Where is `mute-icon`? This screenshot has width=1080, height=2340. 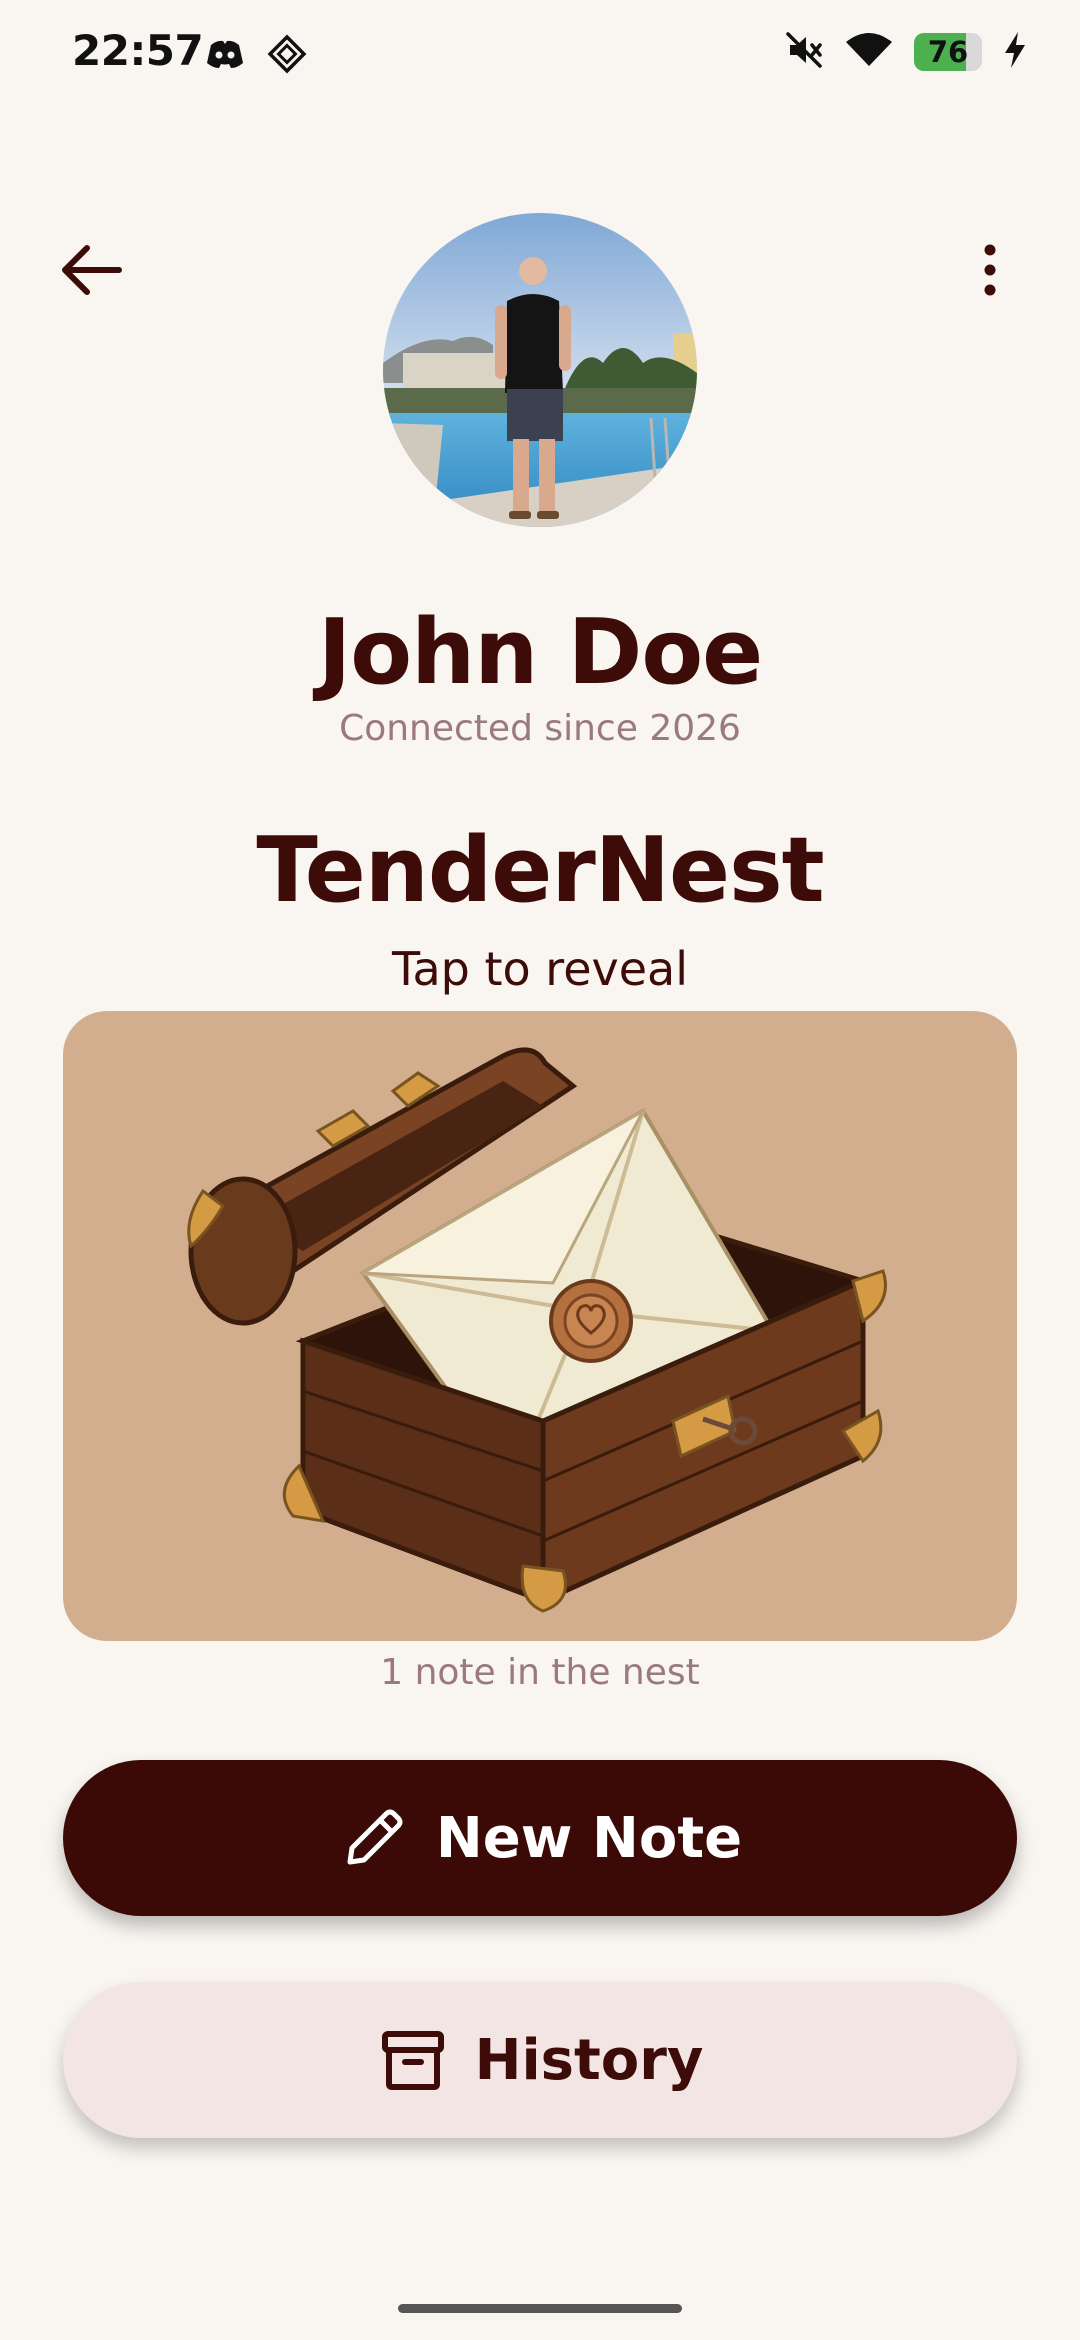 mute-icon is located at coordinates (804, 52).